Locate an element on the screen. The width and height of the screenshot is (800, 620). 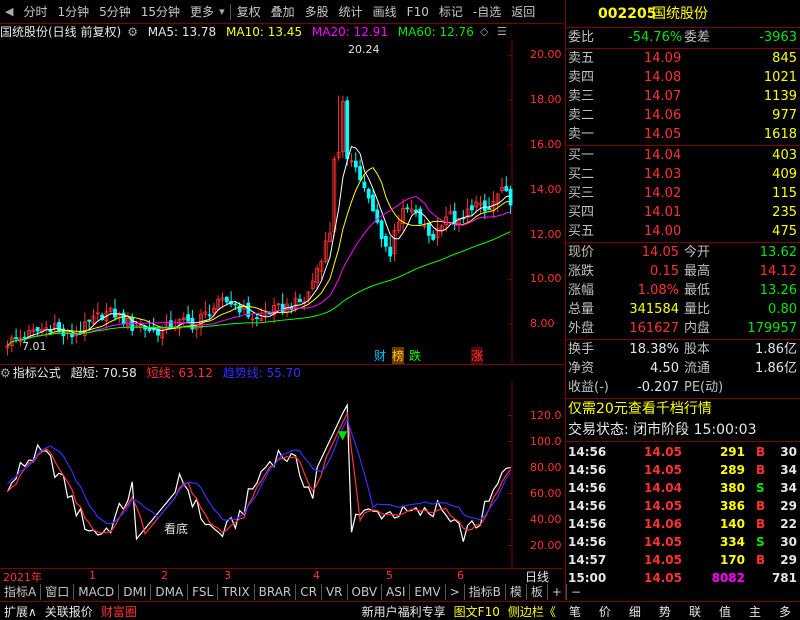
book-level: 卖四 is located at coordinates (581, 77).